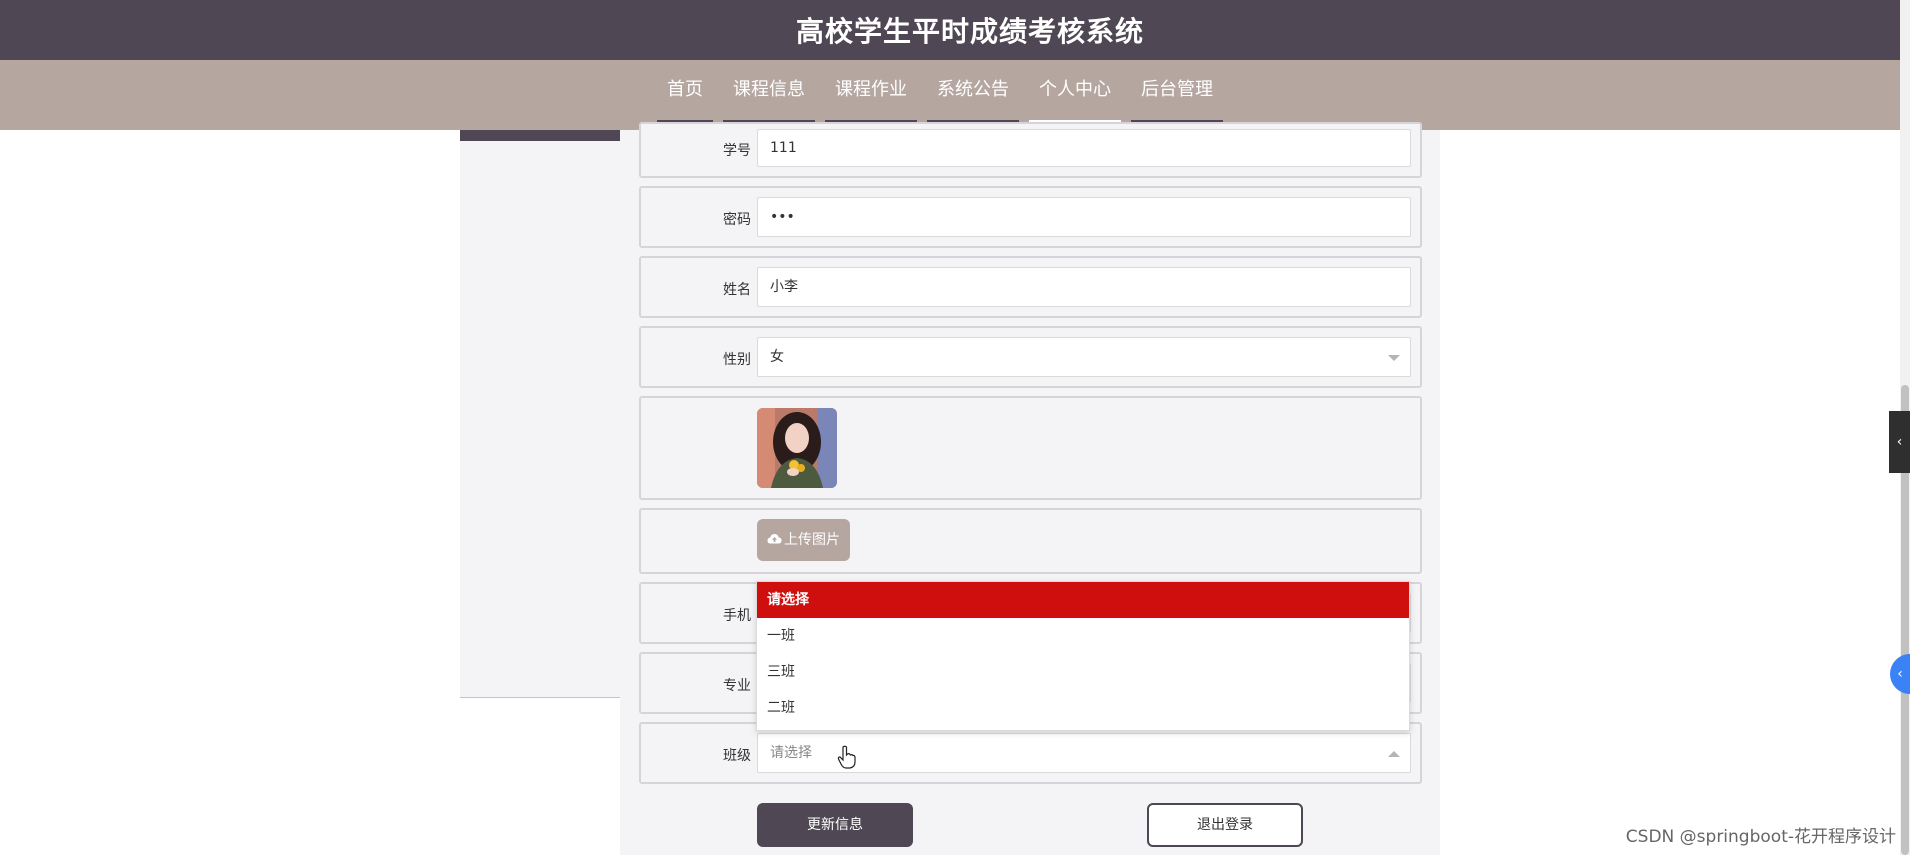 The height and width of the screenshot is (855, 1910). I want to click on gender-label: 性别, so click(737, 360).